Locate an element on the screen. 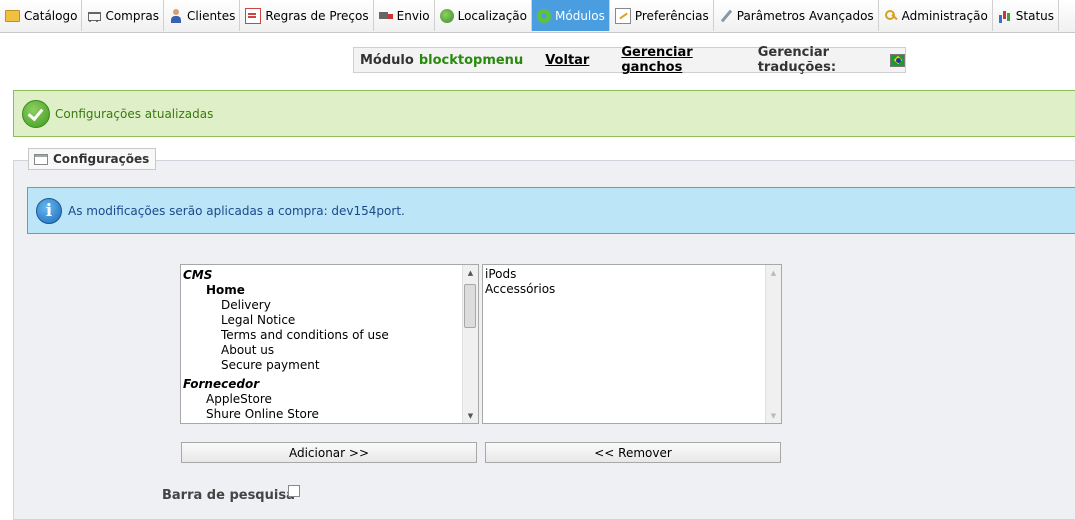  truck-icon is located at coordinates (385, 16).